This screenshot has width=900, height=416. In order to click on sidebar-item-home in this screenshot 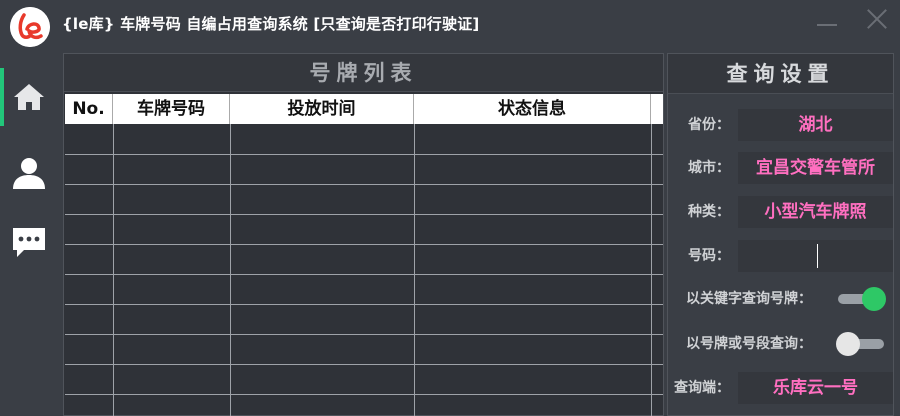, I will do `click(29, 97)`.